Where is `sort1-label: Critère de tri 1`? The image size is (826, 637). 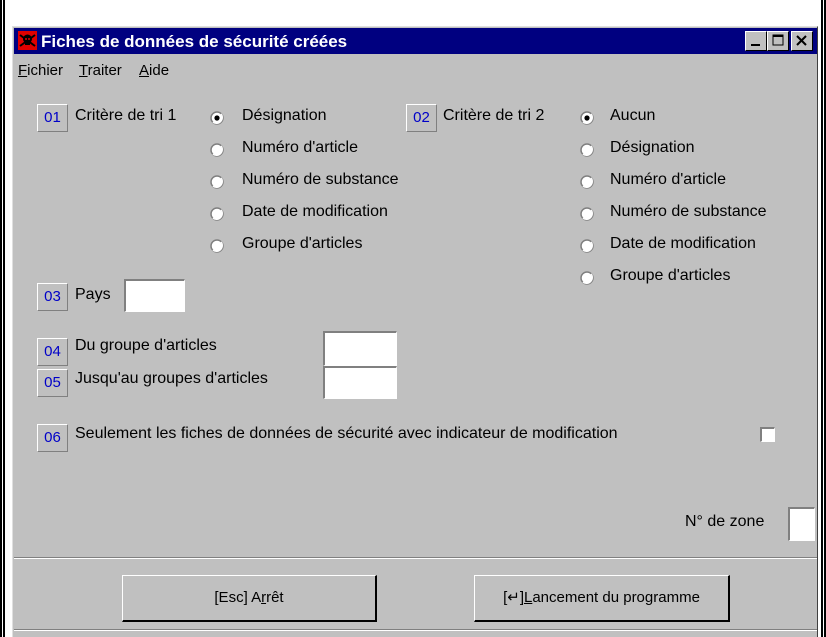
sort1-label: Critère de tri 1 is located at coordinates (126, 115).